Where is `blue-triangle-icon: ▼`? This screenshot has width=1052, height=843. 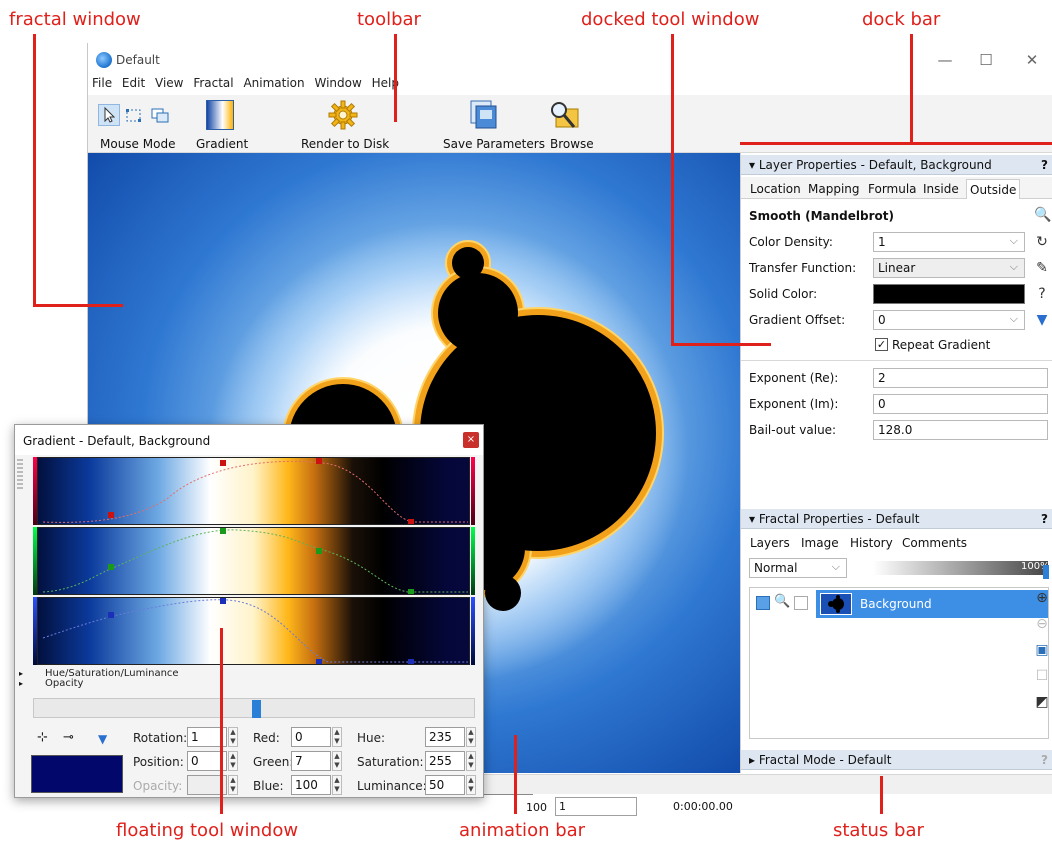
blue-triangle-icon: ▼ is located at coordinates (102, 739).